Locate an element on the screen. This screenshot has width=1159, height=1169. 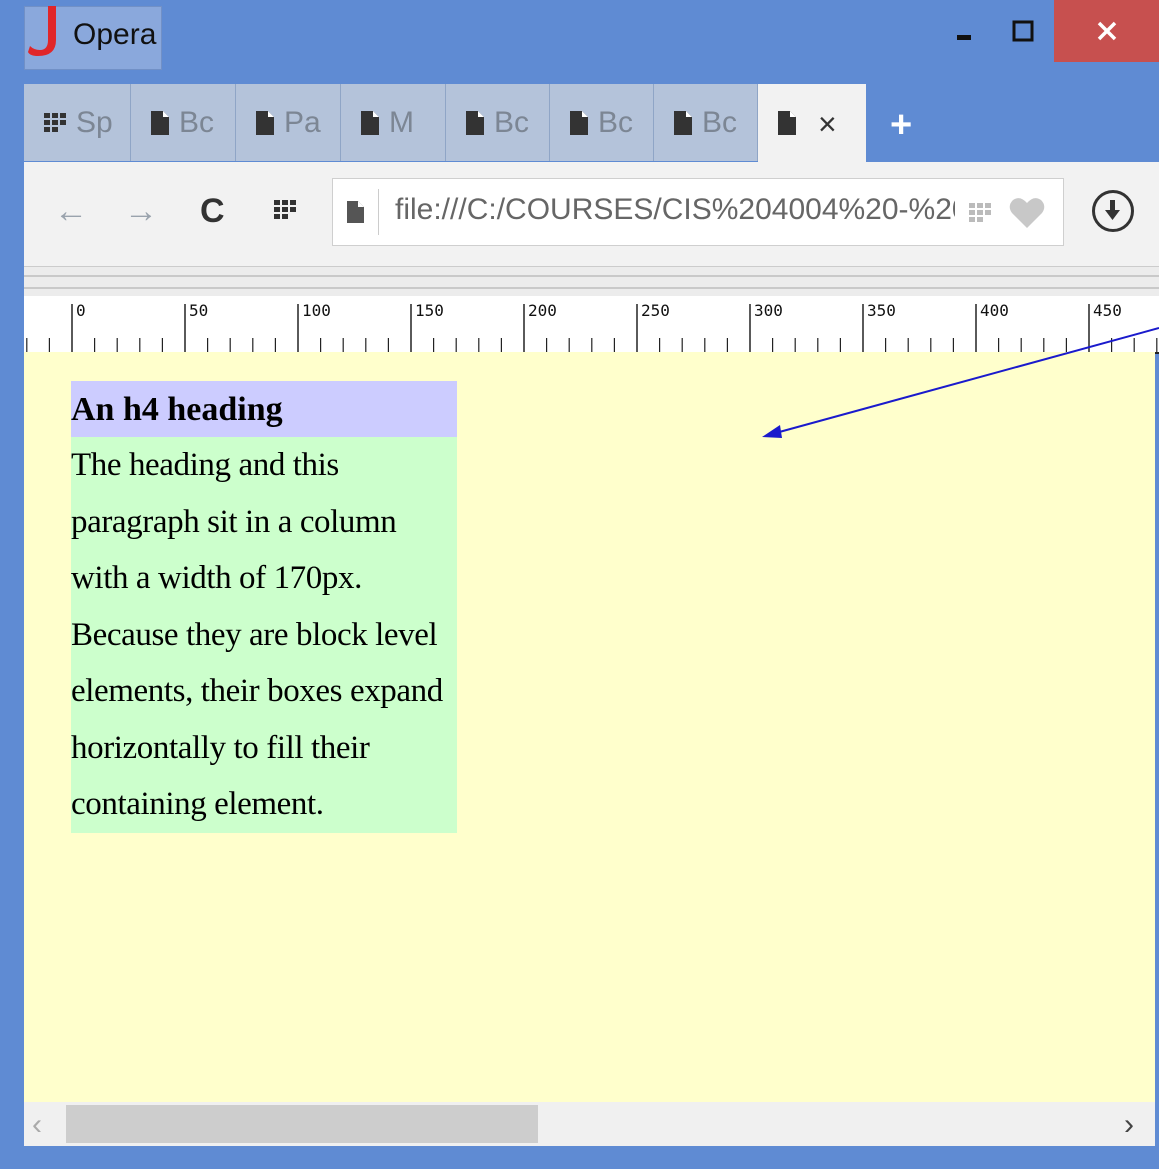
pixel-ruler: 0 50 100 150 200 250 300 350 400 450 is located at coordinates (591, 325).